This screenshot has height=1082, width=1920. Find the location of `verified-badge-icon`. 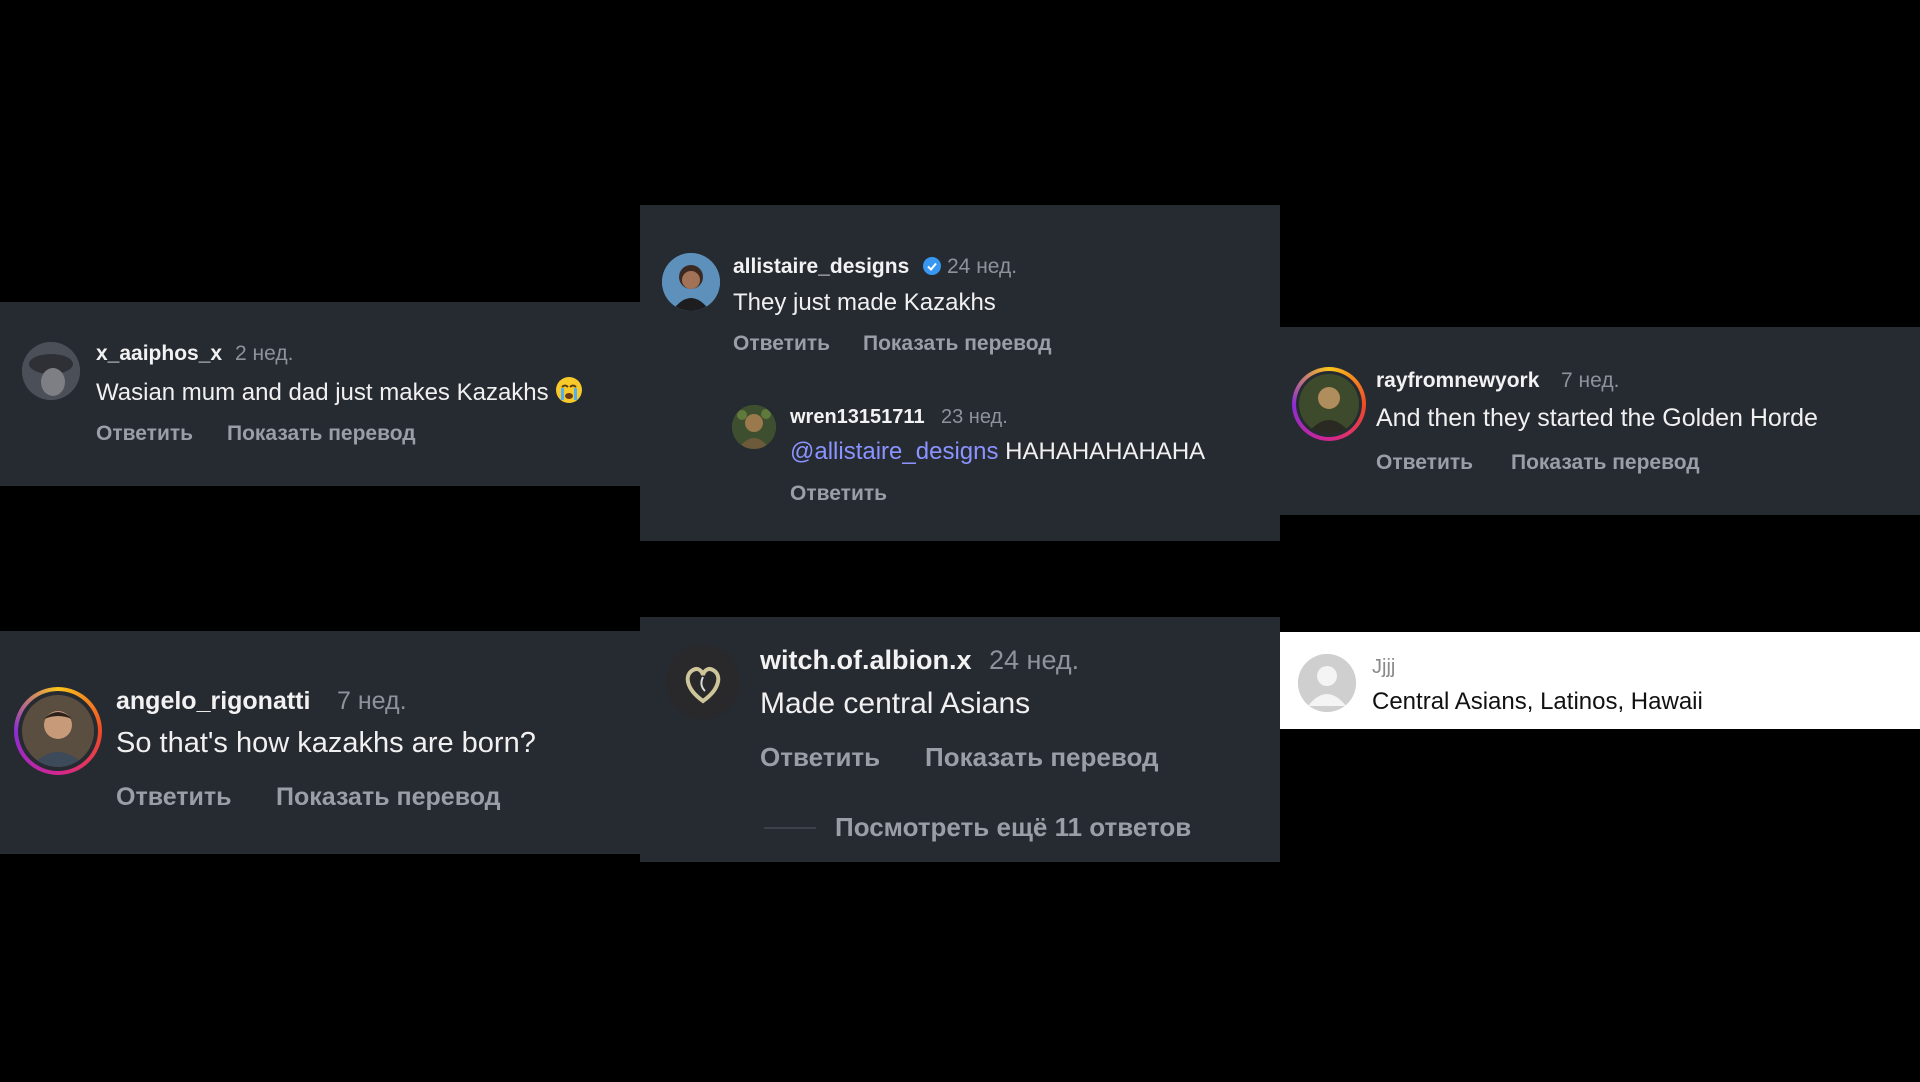

verified-badge-icon is located at coordinates (932, 268).